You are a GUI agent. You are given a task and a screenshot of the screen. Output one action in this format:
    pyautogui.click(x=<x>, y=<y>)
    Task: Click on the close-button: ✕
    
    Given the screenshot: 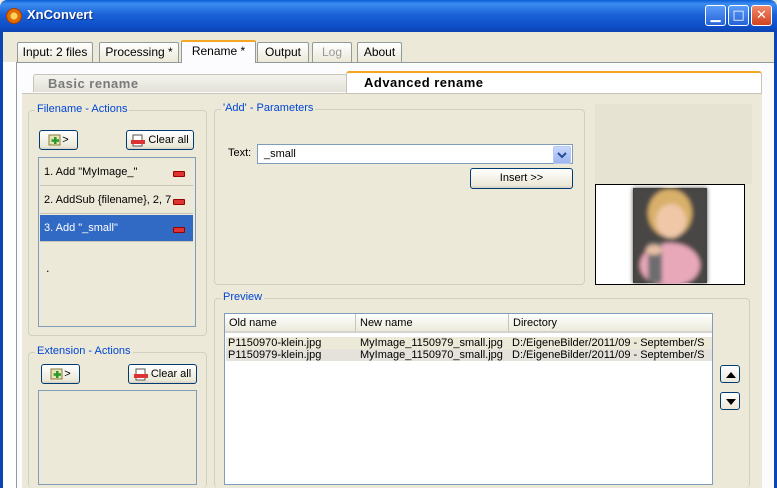 What is the action you would take?
    pyautogui.click(x=761, y=15)
    